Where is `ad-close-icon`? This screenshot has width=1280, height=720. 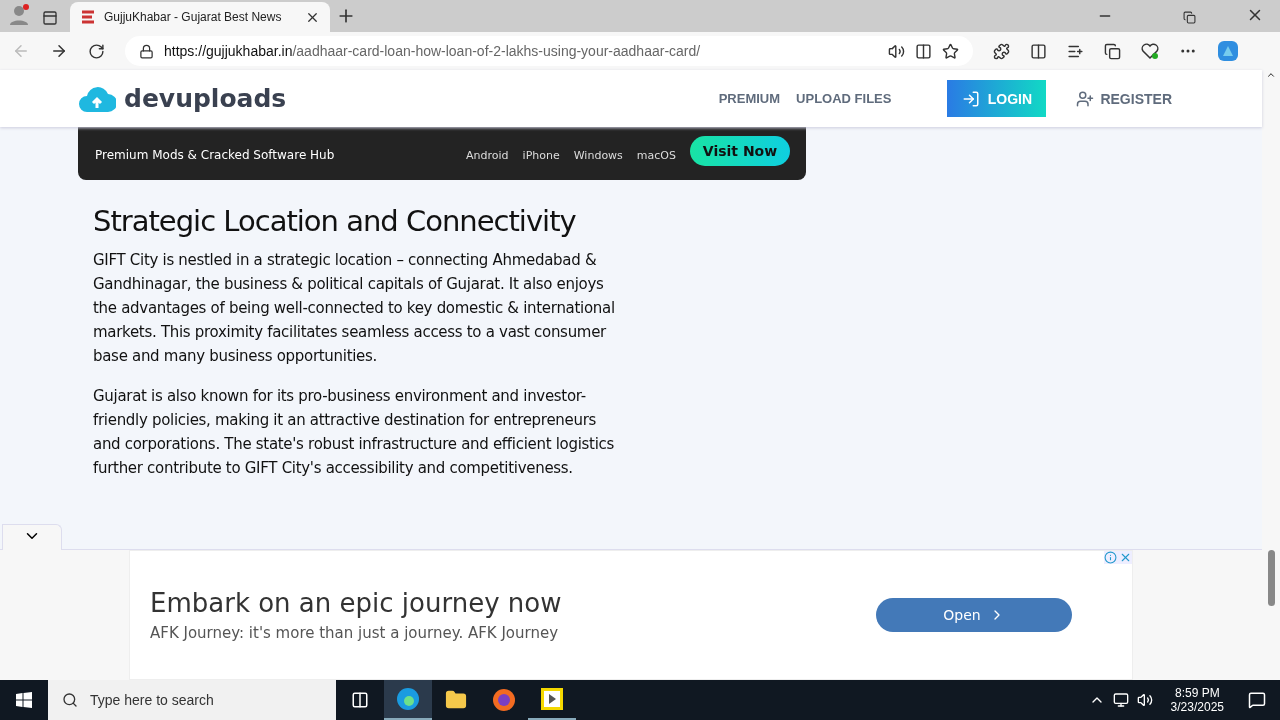 ad-close-icon is located at coordinates (1125, 557).